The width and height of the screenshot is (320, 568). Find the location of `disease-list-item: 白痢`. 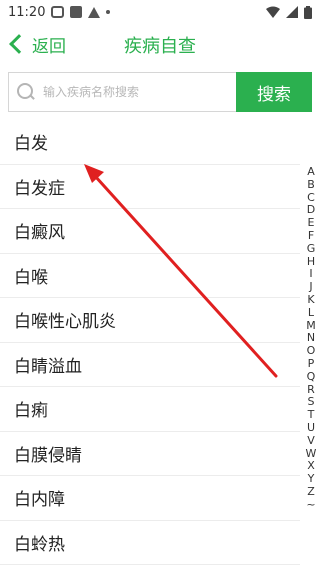

disease-list-item: 白痢 is located at coordinates (150, 409).